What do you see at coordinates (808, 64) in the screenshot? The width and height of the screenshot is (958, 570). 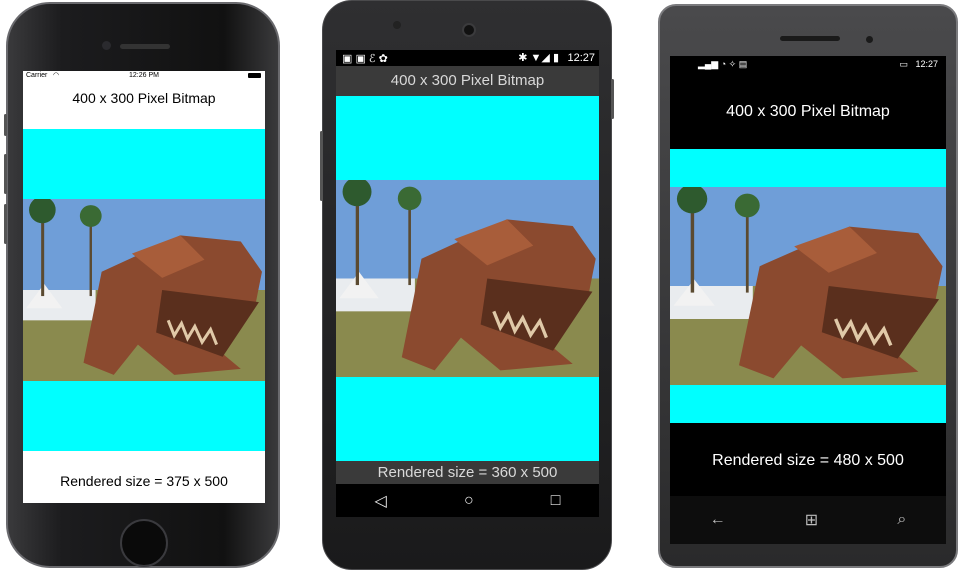 I see `wp-status-bar: ▂▄▆ ◔ ✧ ▤ ▭ 12:27` at bounding box center [808, 64].